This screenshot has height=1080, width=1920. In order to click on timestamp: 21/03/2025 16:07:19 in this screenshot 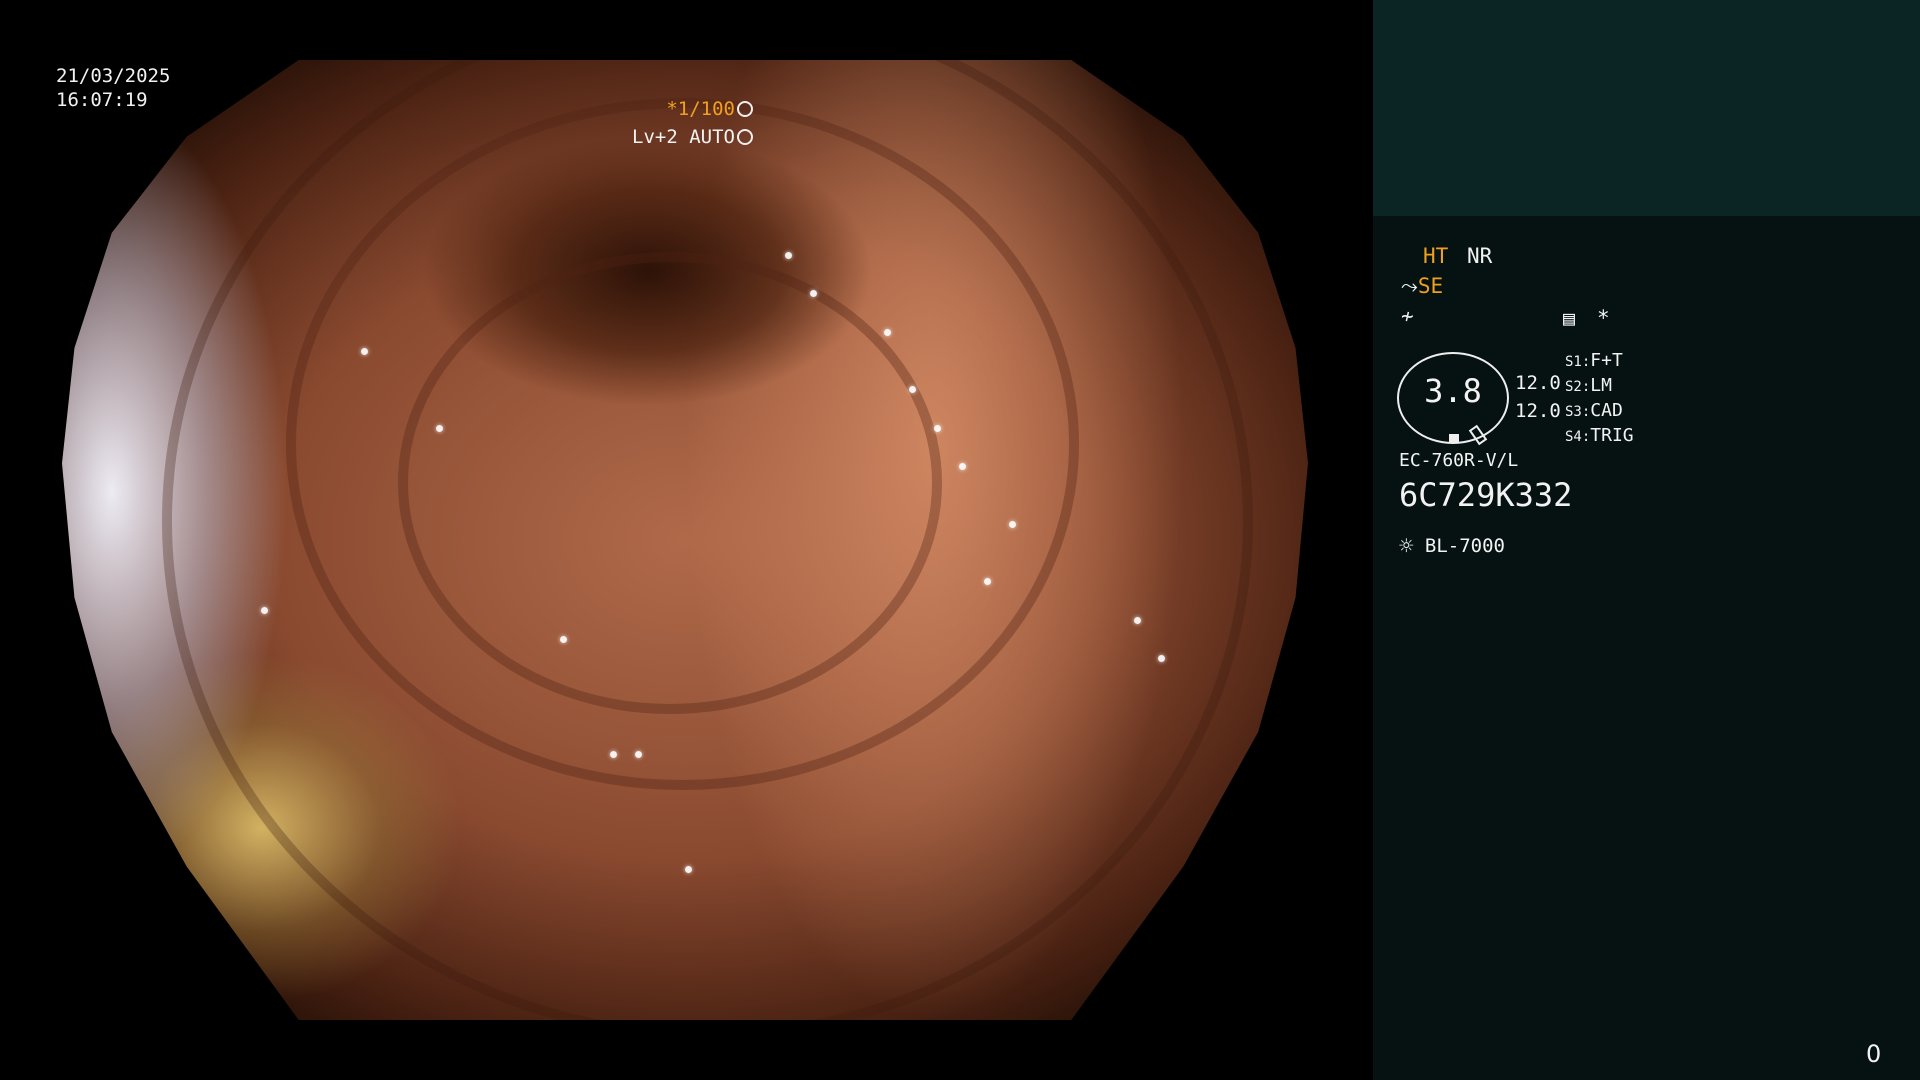, I will do `click(113, 88)`.